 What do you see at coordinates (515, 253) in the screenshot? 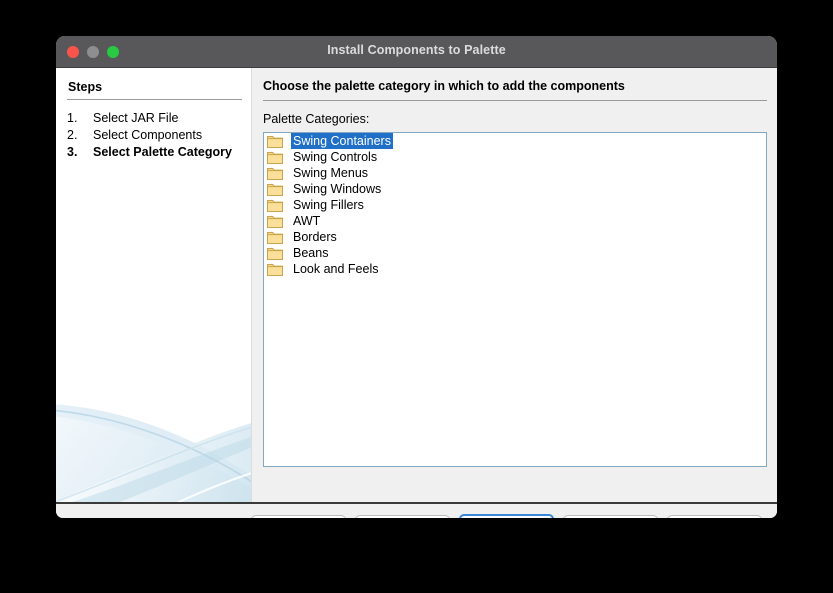
I see `palette-category-row: Beans` at bounding box center [515, 253].